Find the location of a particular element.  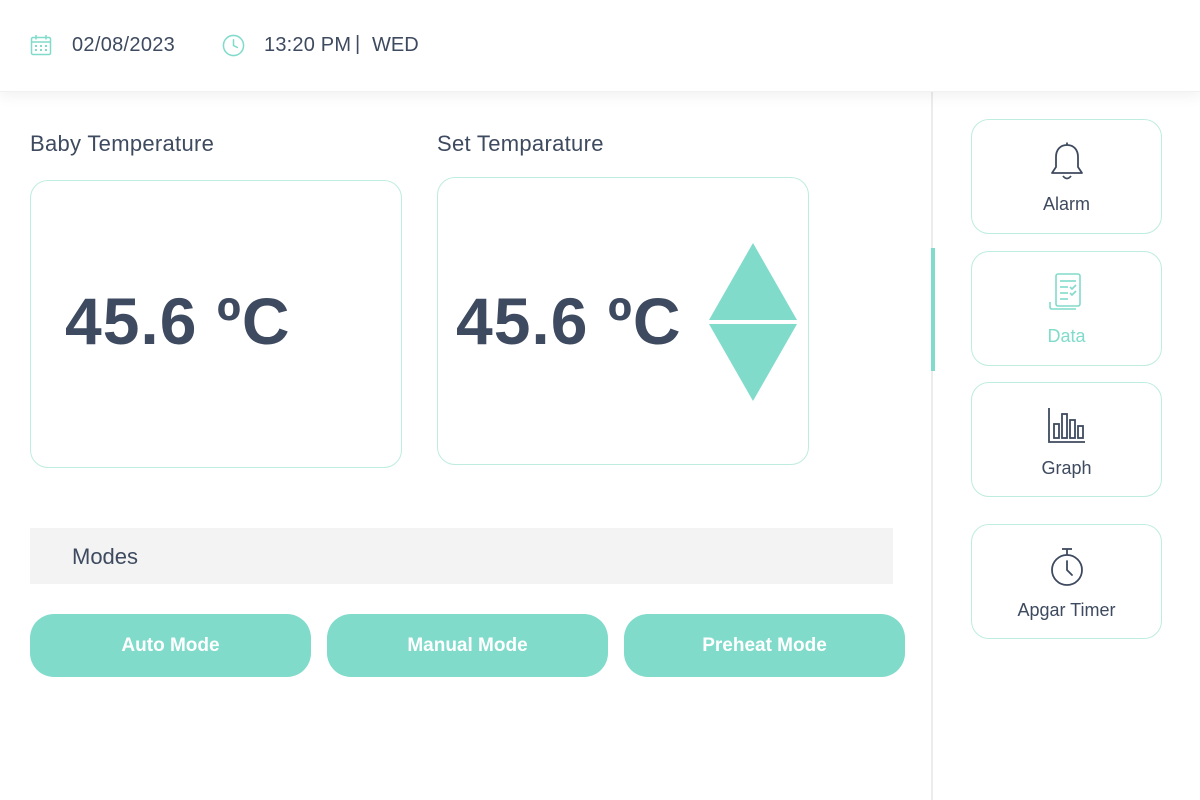

auto-mode-button: Auto Mode is located at coordinates (170, 645).